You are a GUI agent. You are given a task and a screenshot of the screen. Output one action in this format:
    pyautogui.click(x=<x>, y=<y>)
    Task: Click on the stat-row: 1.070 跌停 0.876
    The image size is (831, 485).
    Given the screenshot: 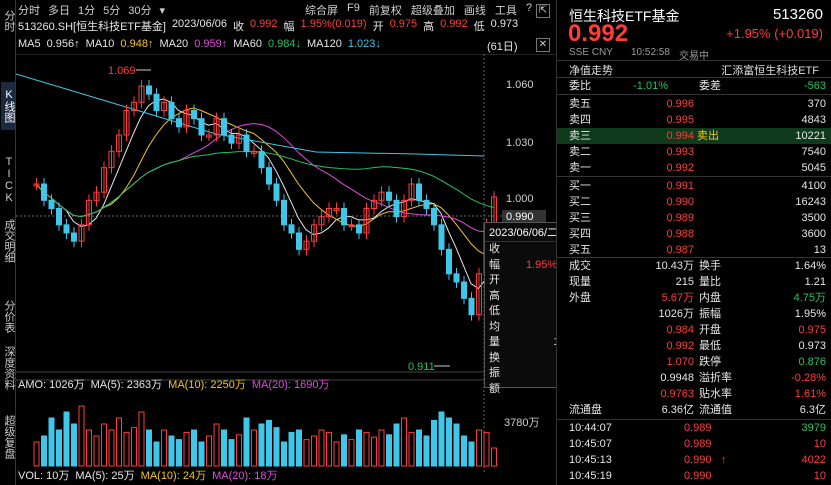 What is the action you would take?
    pyautogui.click(x=694, y=362)
    